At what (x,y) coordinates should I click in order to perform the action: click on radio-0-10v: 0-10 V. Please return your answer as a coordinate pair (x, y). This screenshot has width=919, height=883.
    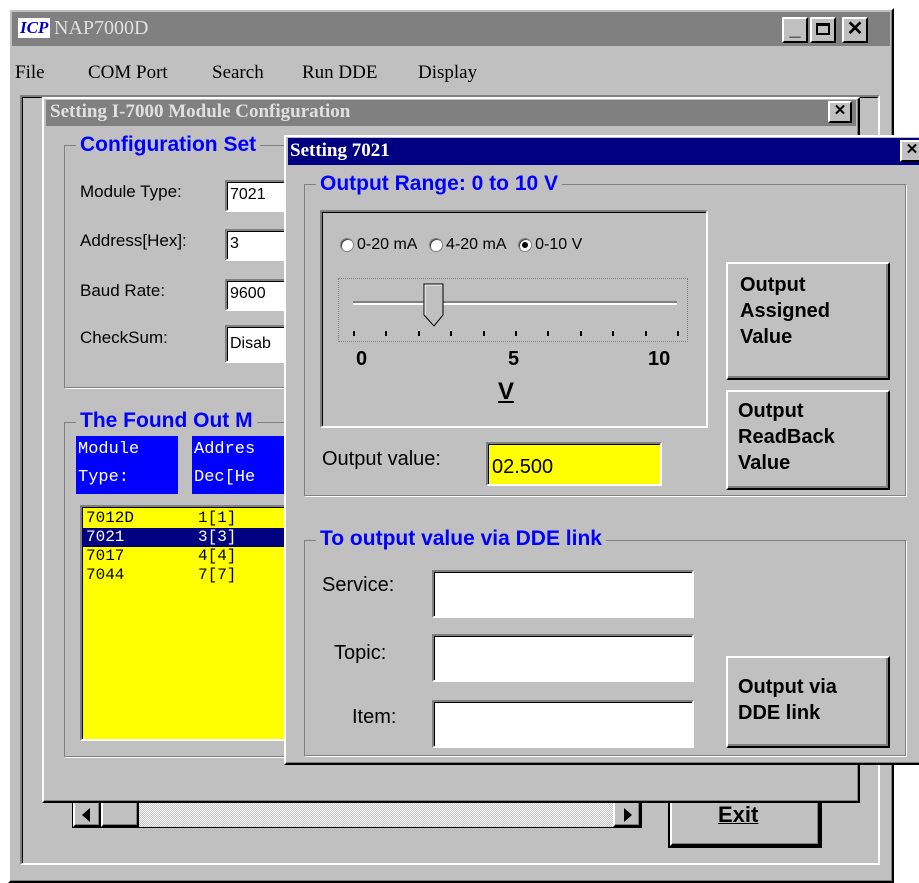
    Looking at the image, I should click on (550, 244).